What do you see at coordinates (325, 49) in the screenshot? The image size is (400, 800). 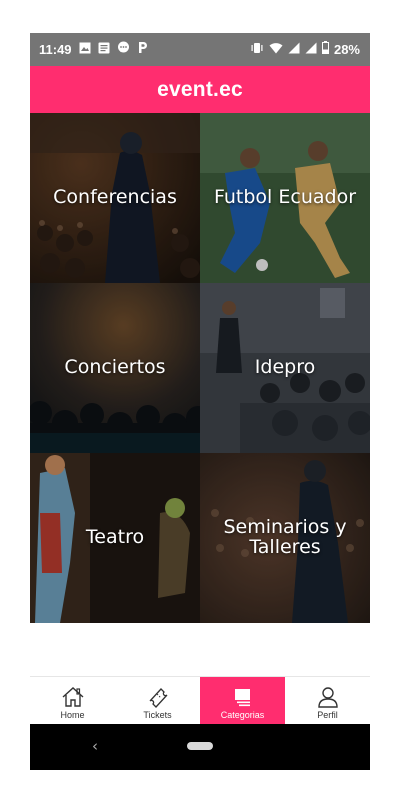 I see `battery-icon` at bounding box center [325, 49].